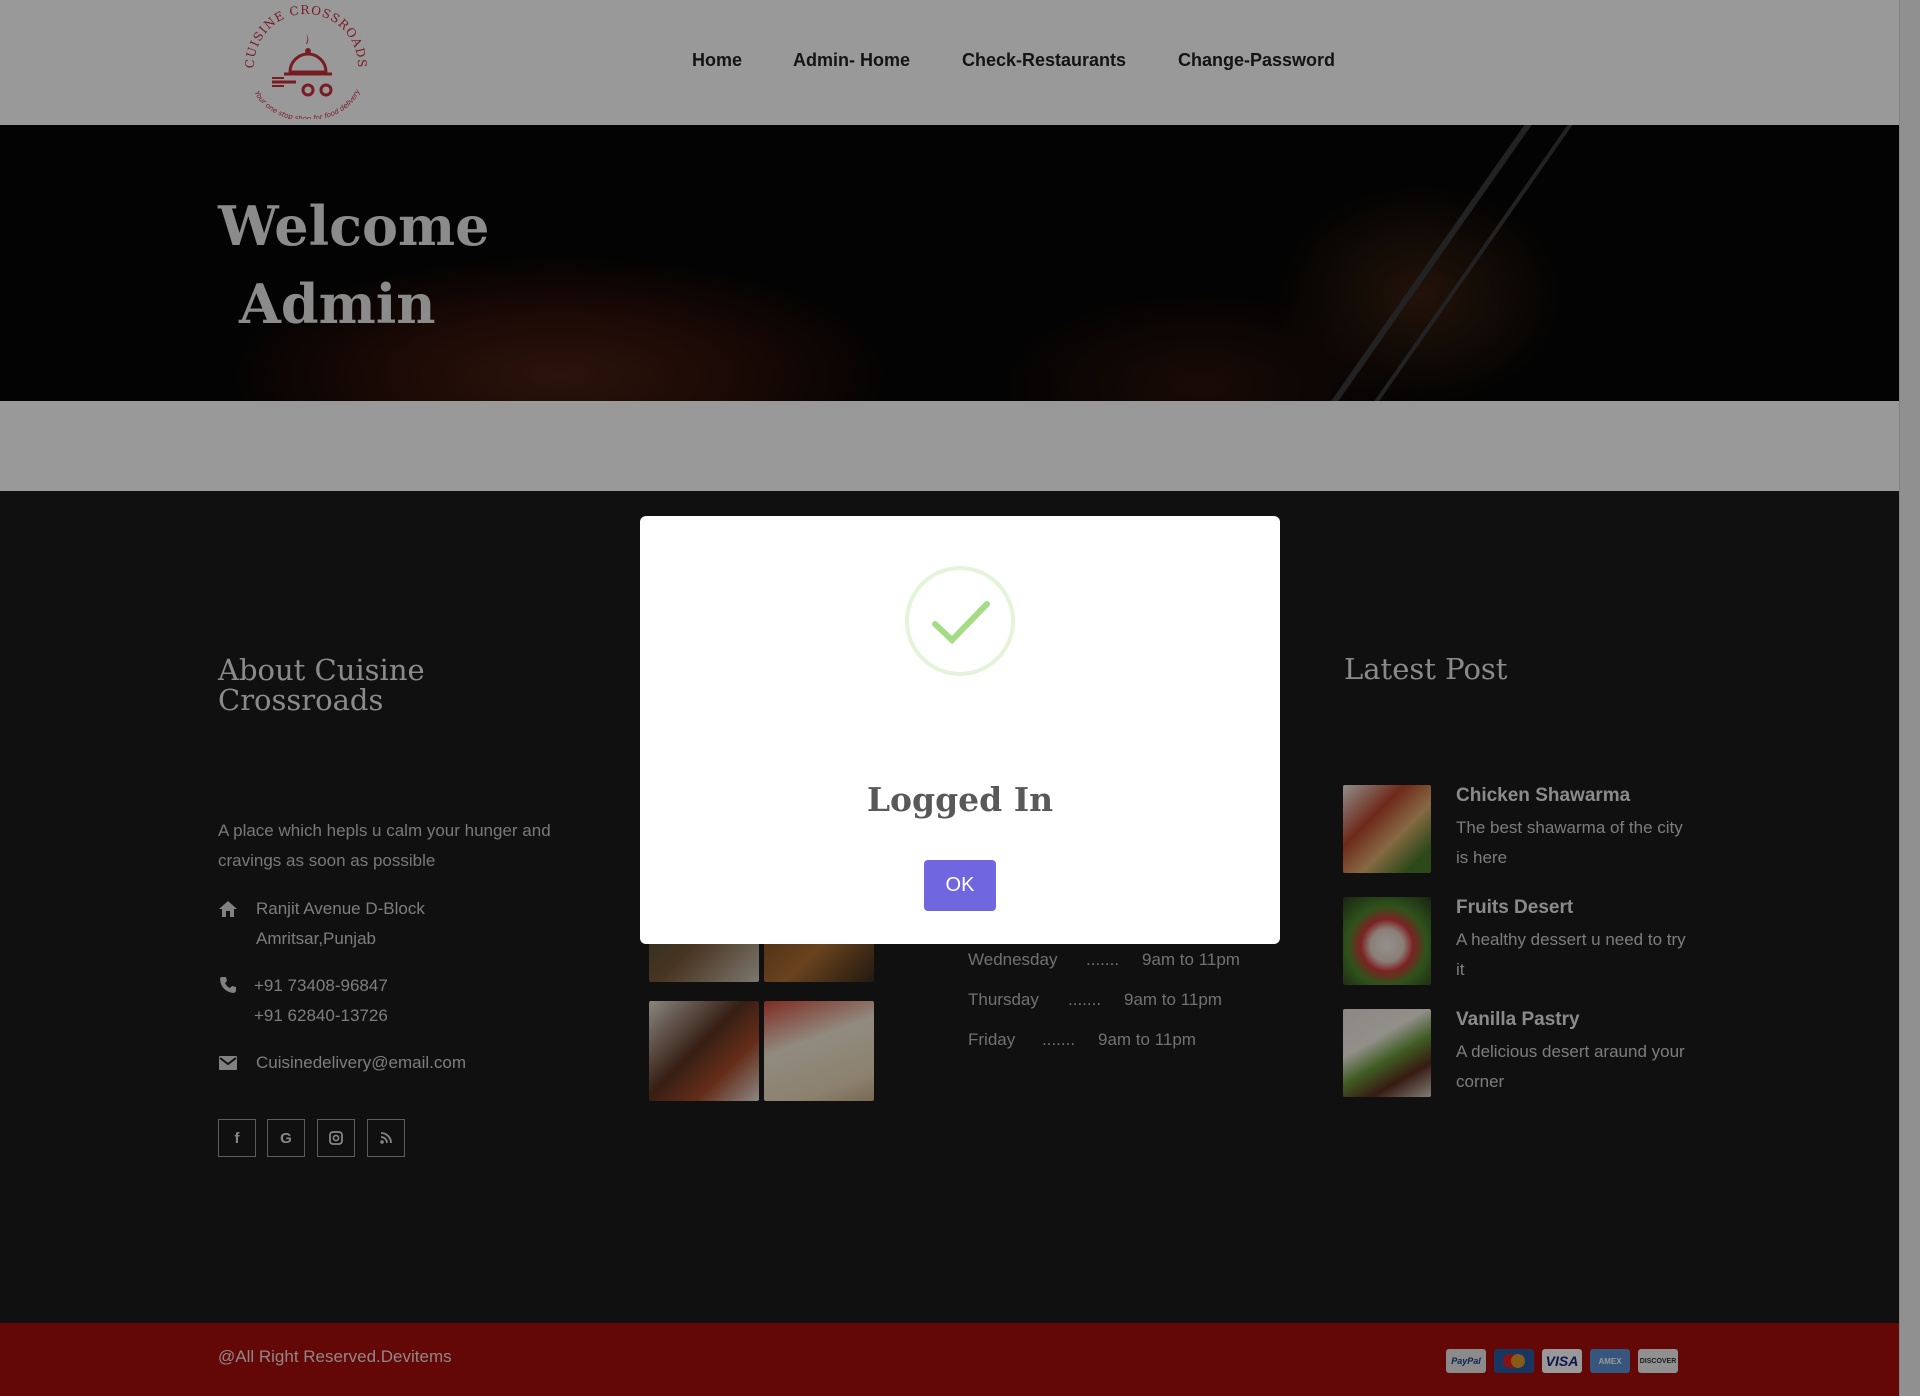  What do you see at coordinates (960, 799) in the screenshot?
I see `dialog-title: Logged In` at bounding box center [960, 799].